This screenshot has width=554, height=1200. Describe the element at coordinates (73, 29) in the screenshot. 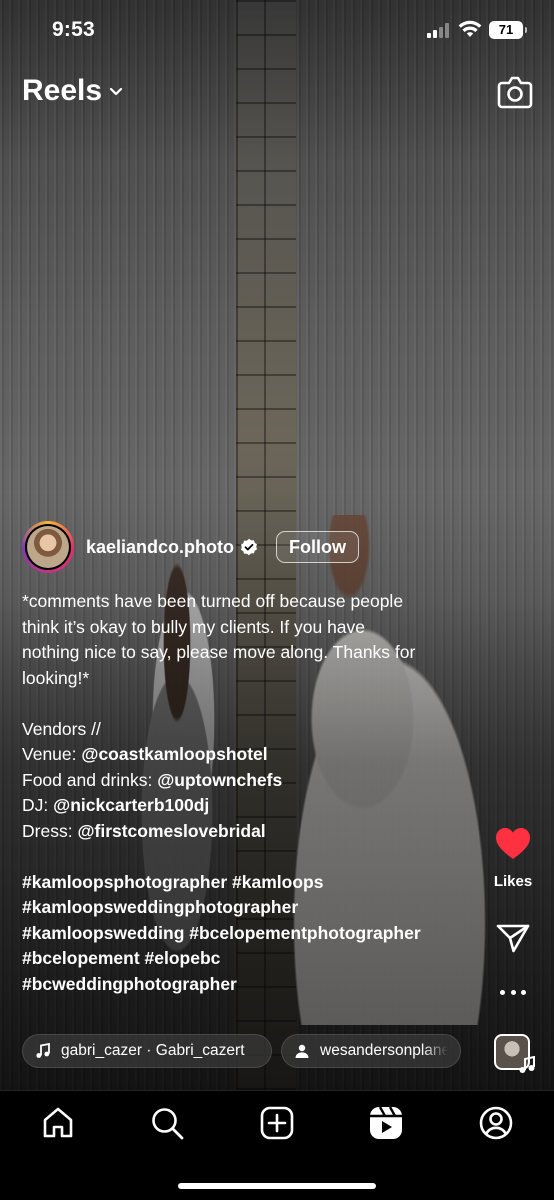

I see `status-time: 9:53` at that location.